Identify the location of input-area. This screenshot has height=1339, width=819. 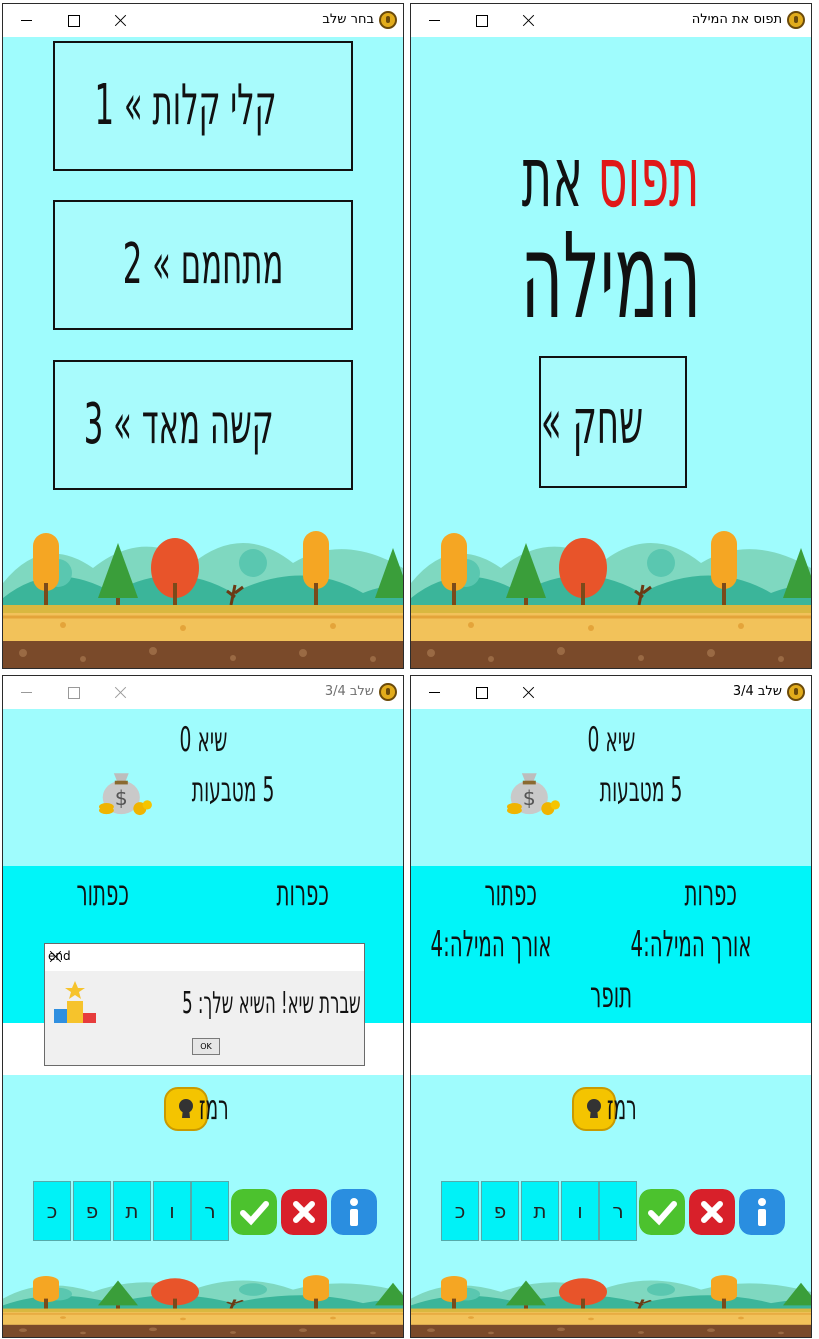
(611, 1049).